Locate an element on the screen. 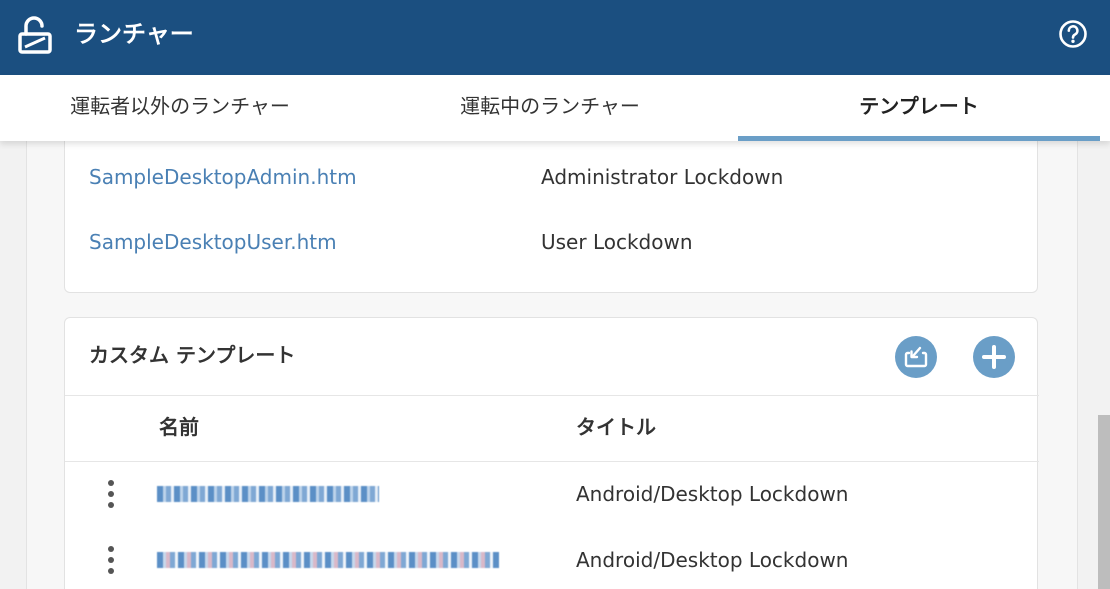  import-template-button is located at coordinates (916, 357).